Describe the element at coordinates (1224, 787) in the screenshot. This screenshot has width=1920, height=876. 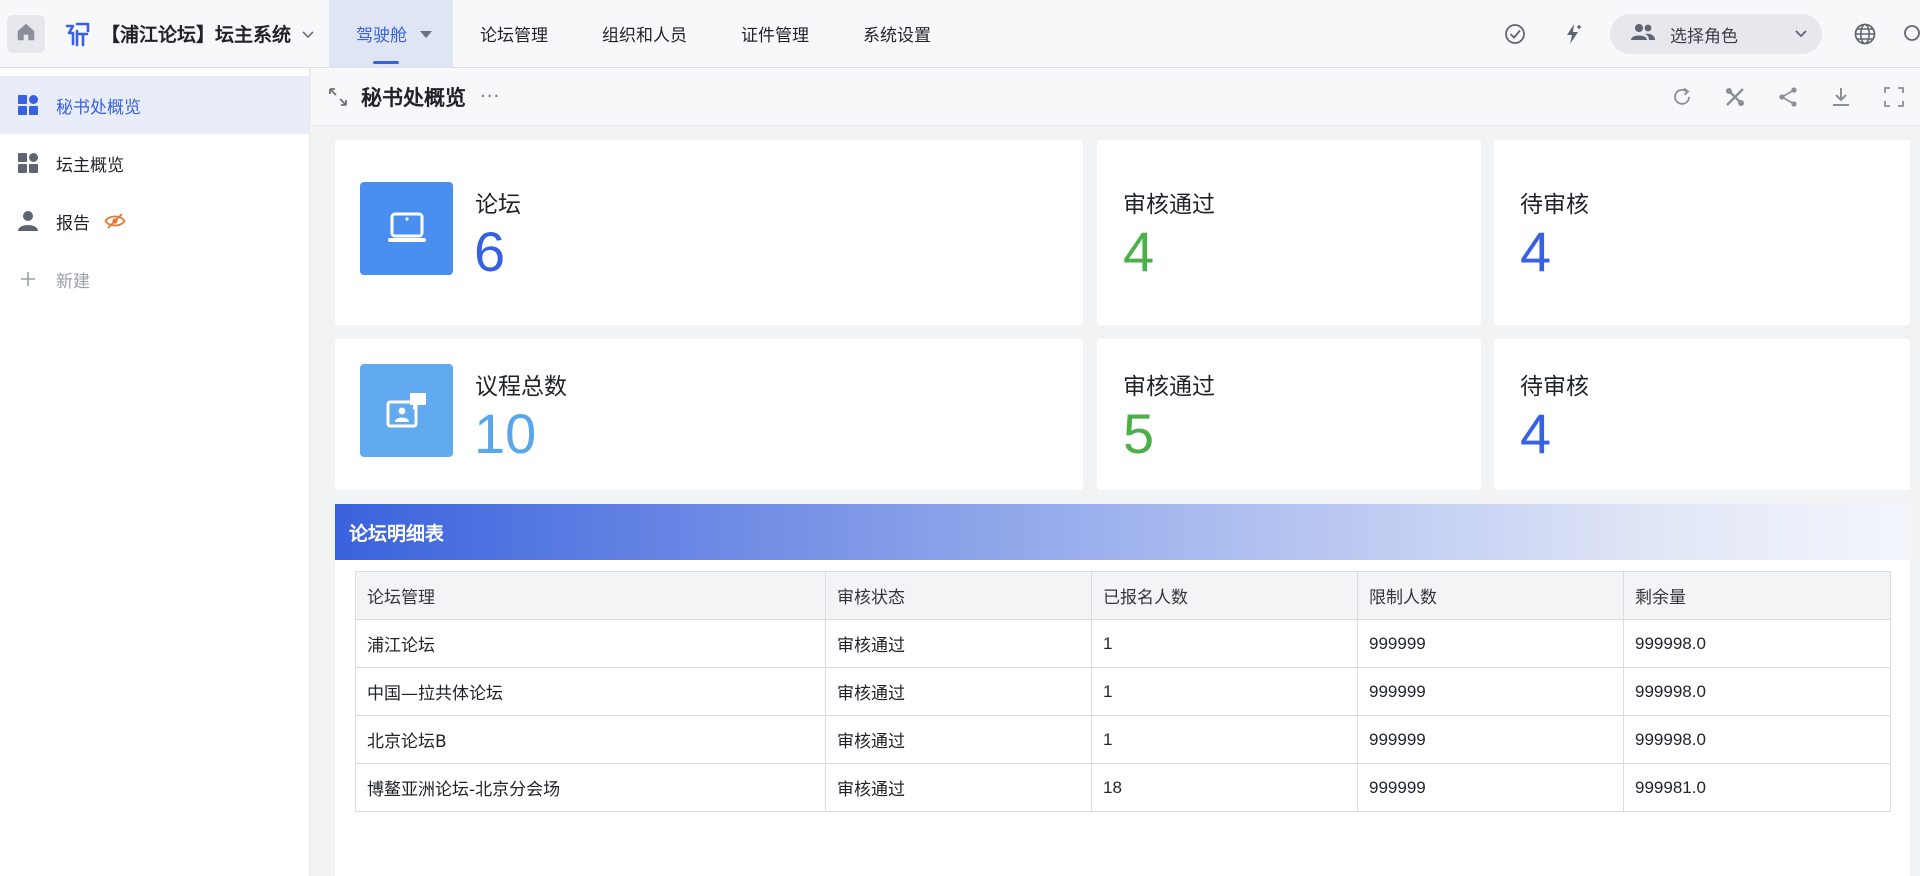
I see `table-cell: 18` at that location.